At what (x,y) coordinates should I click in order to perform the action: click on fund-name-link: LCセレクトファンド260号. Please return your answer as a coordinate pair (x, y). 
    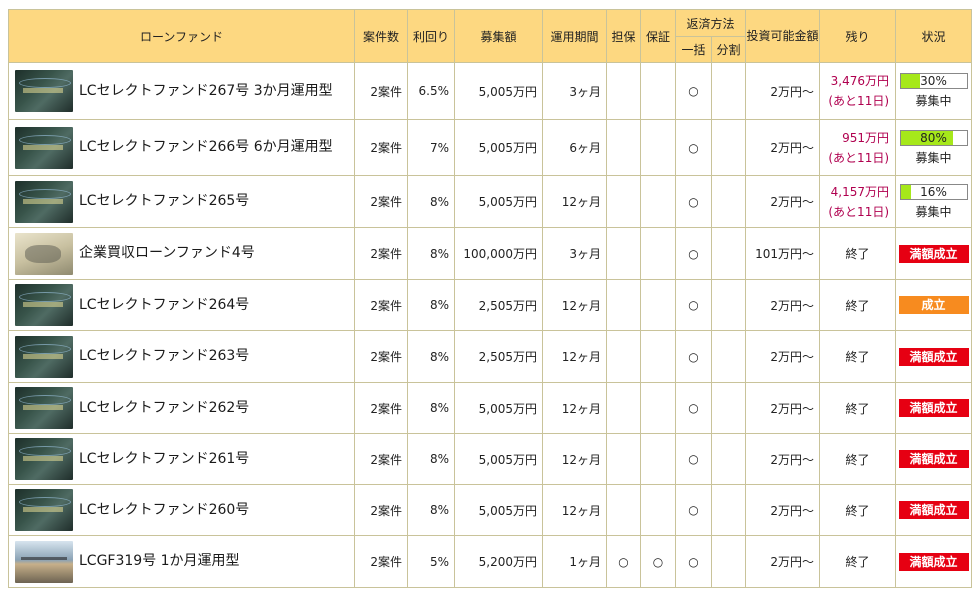
    Looking at the image, I should click on (164, 510).